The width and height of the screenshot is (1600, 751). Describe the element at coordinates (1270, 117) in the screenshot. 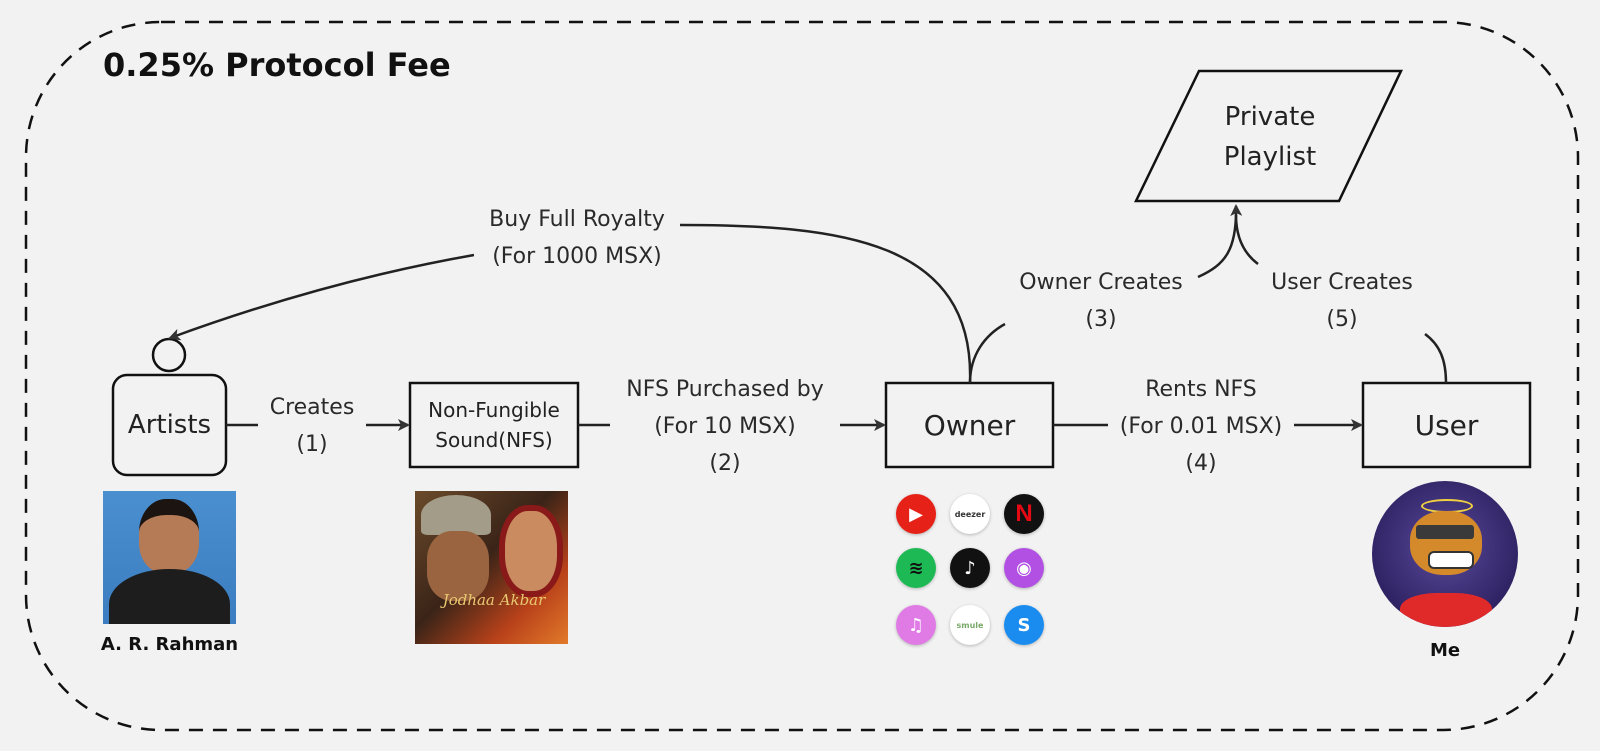

I see `playlist-label-line1: Private` at that location.